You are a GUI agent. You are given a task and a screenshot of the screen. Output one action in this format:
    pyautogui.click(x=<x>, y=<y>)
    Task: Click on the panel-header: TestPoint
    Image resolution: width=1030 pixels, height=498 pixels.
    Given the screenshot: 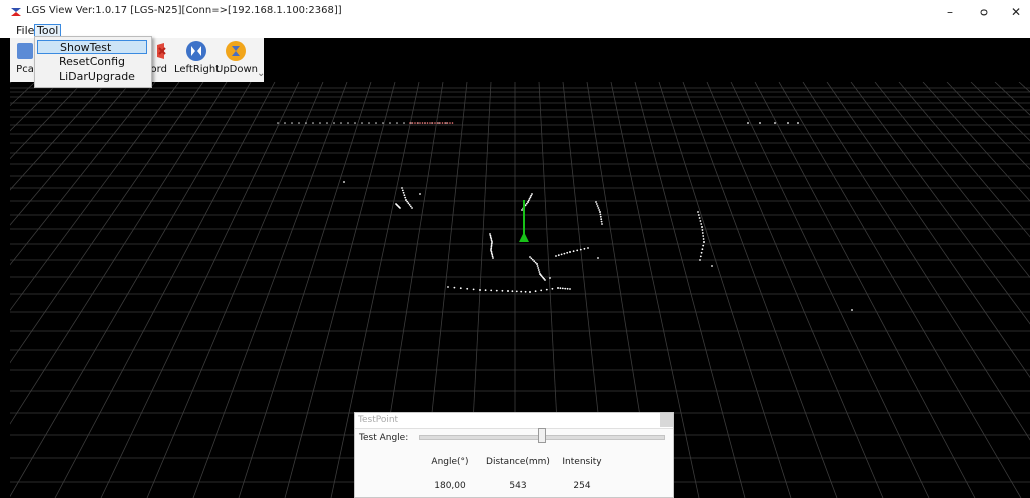 What is the action you would take?
    pyautogui.click(x=514, y=421)
    